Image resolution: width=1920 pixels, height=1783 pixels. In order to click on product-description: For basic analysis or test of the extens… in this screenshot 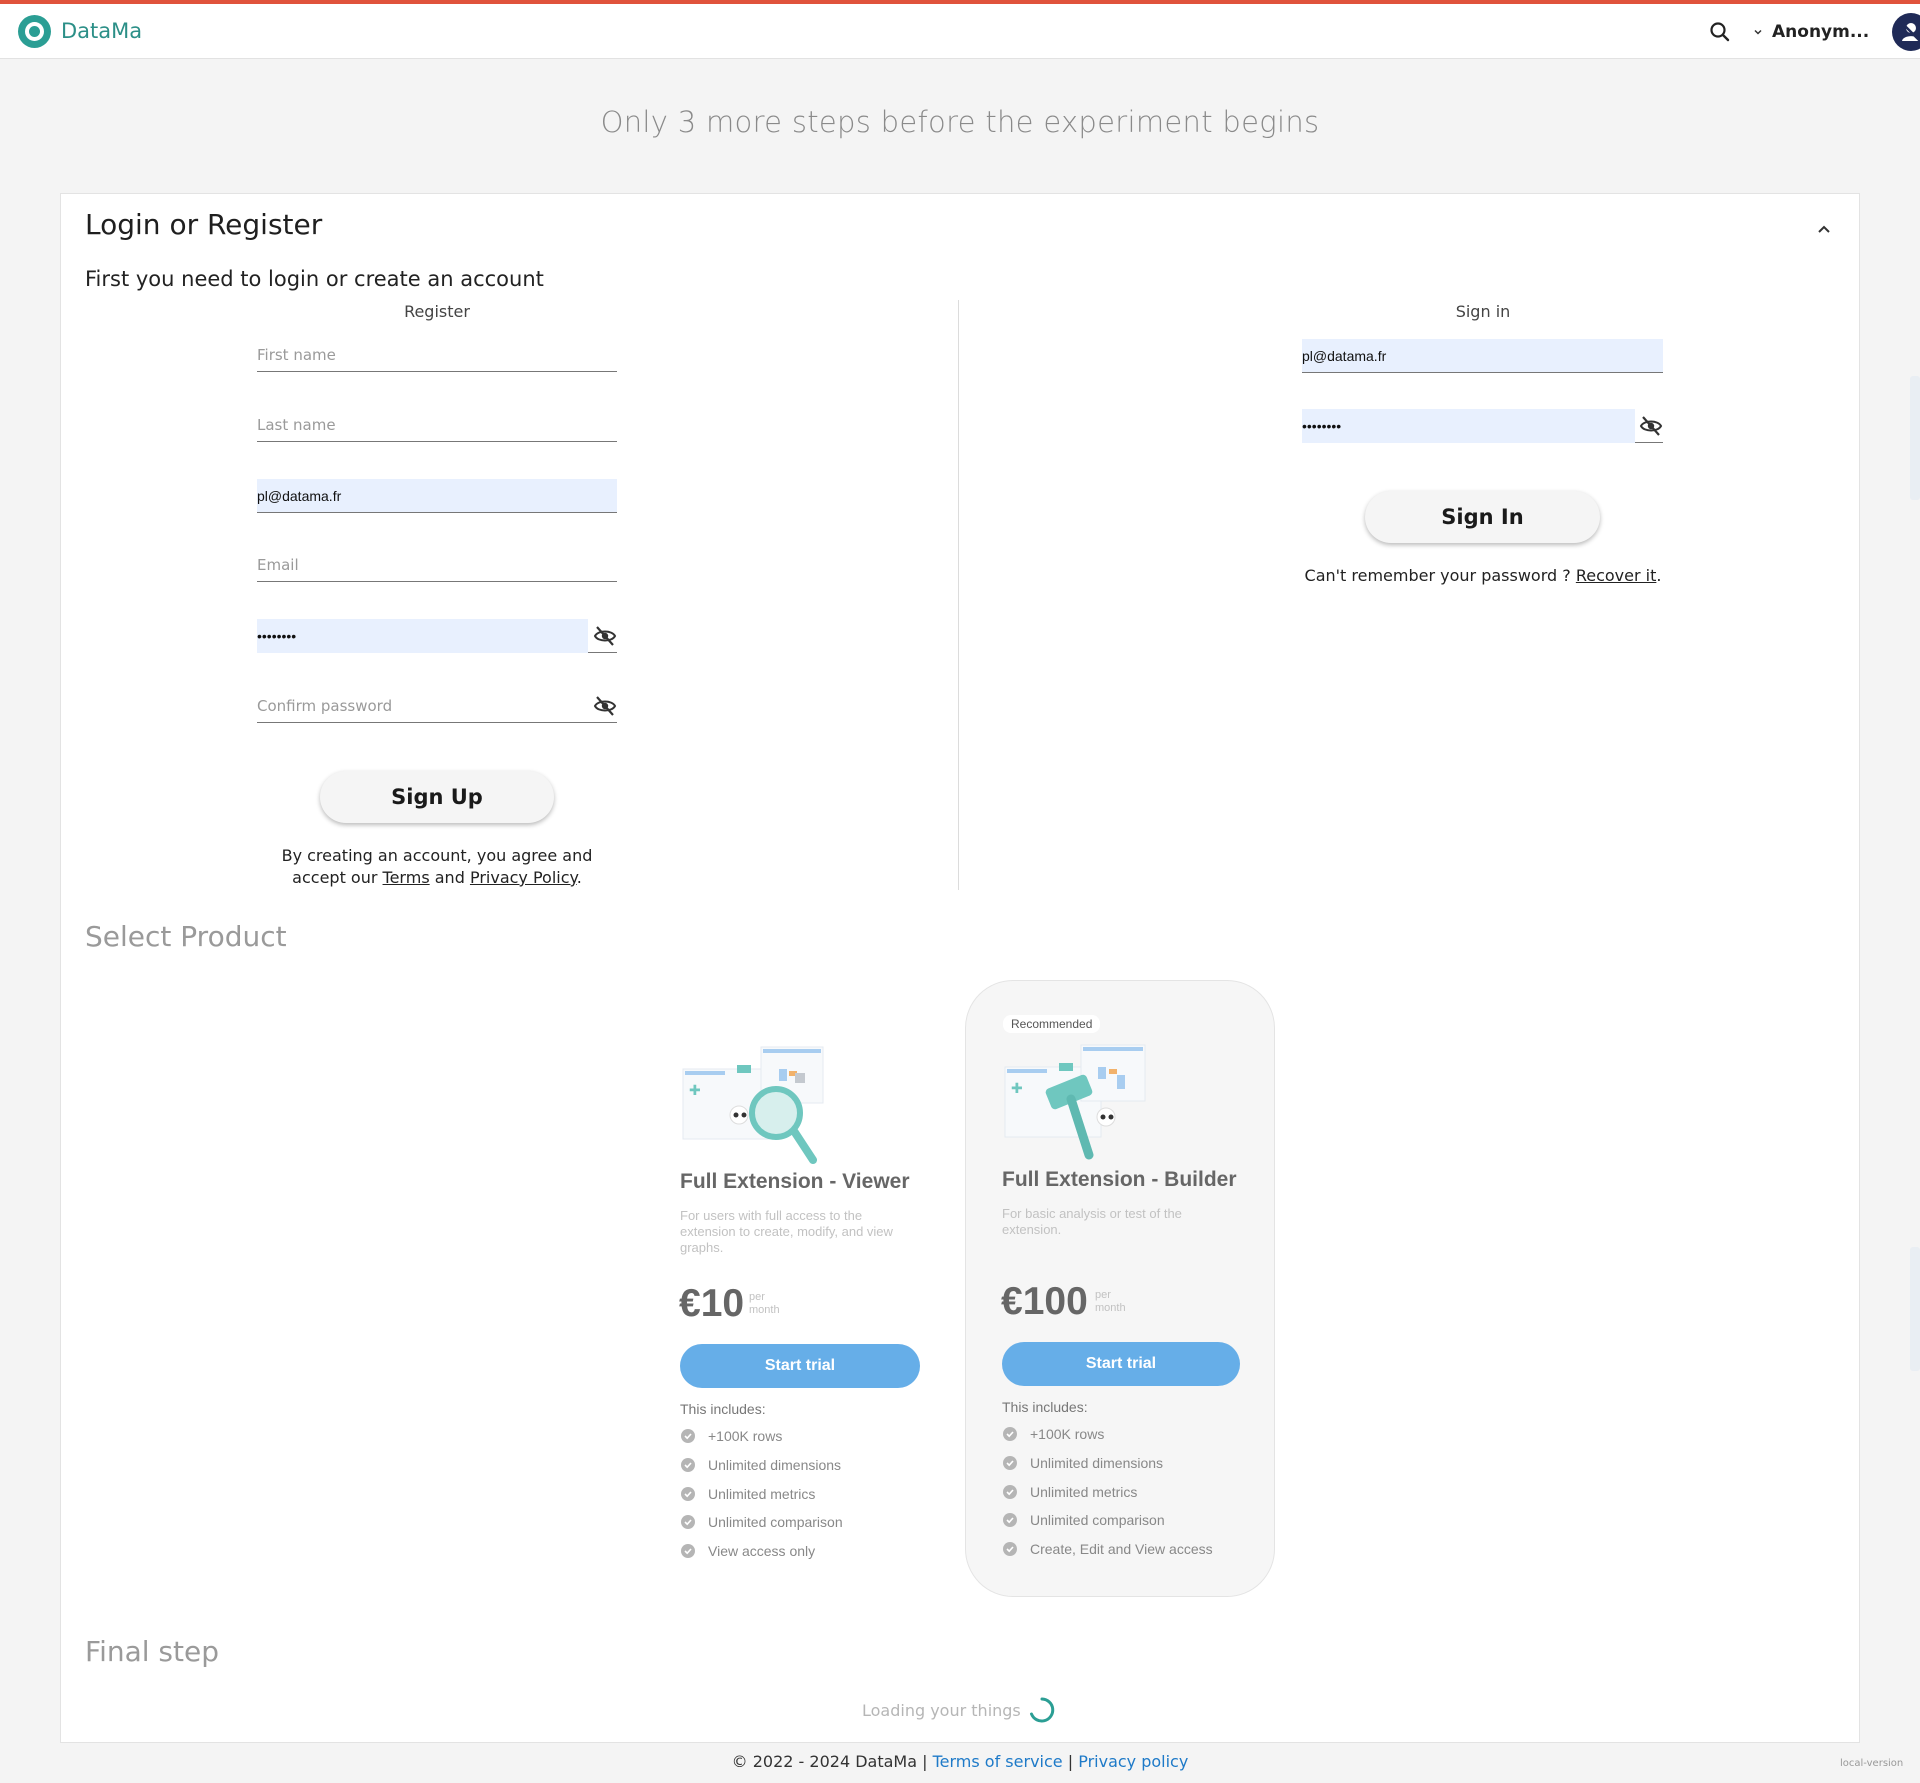, I will do `click(1092, 1221)`.